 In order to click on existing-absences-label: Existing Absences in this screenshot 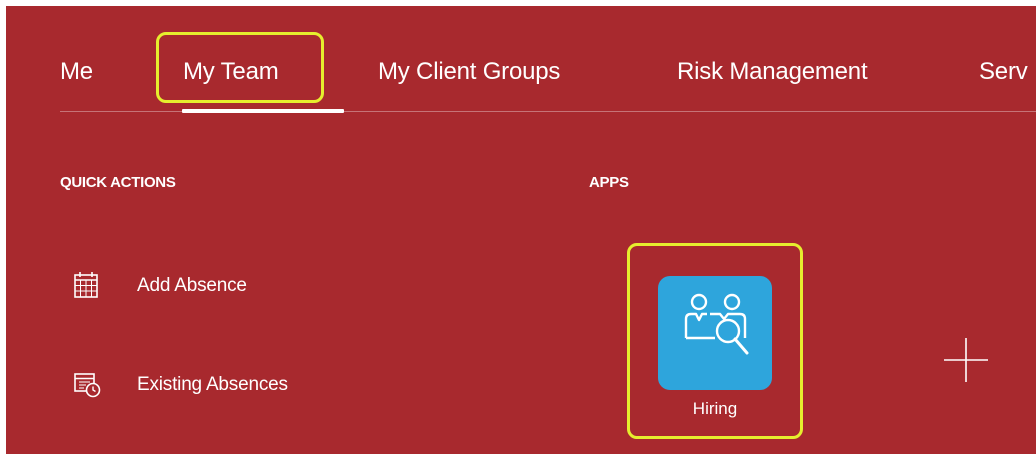, I will do `click(212, 384)`.